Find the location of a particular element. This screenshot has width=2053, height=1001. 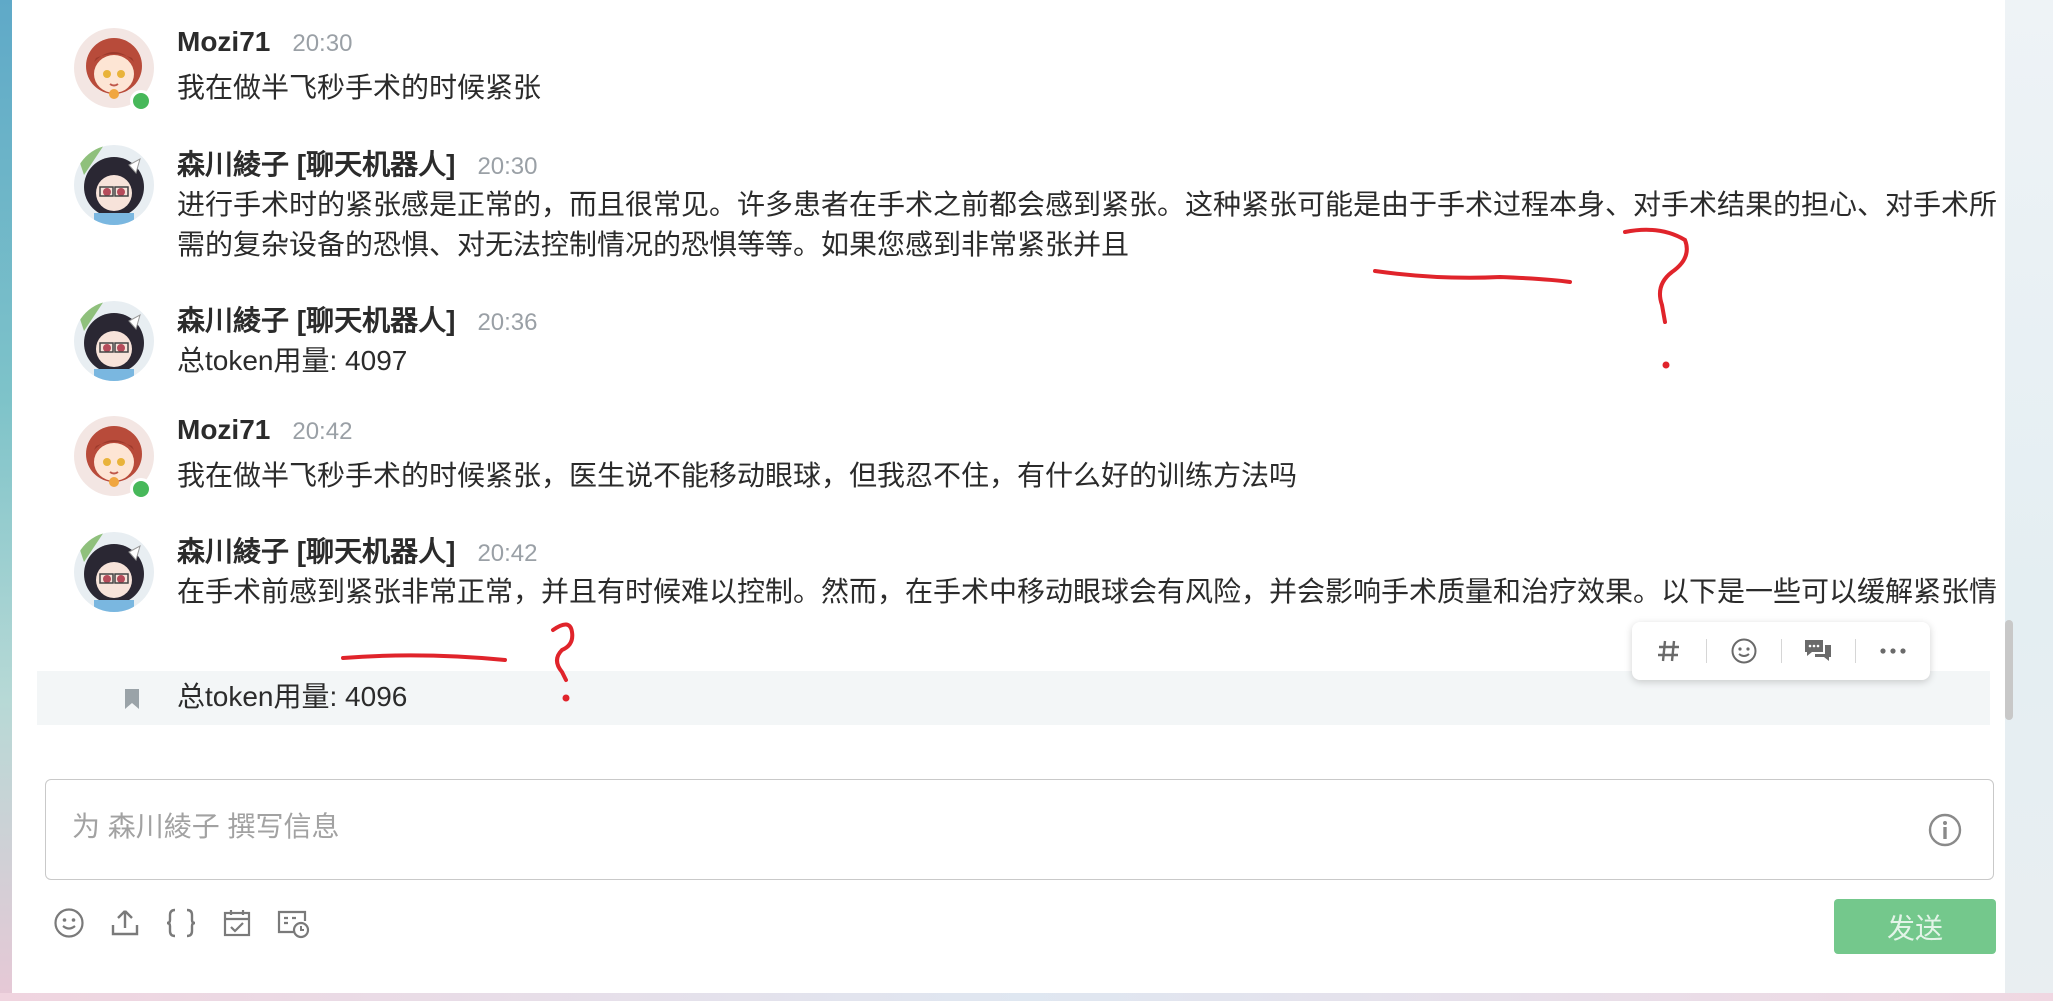

info-icon is located at coordinates (1945, 830).